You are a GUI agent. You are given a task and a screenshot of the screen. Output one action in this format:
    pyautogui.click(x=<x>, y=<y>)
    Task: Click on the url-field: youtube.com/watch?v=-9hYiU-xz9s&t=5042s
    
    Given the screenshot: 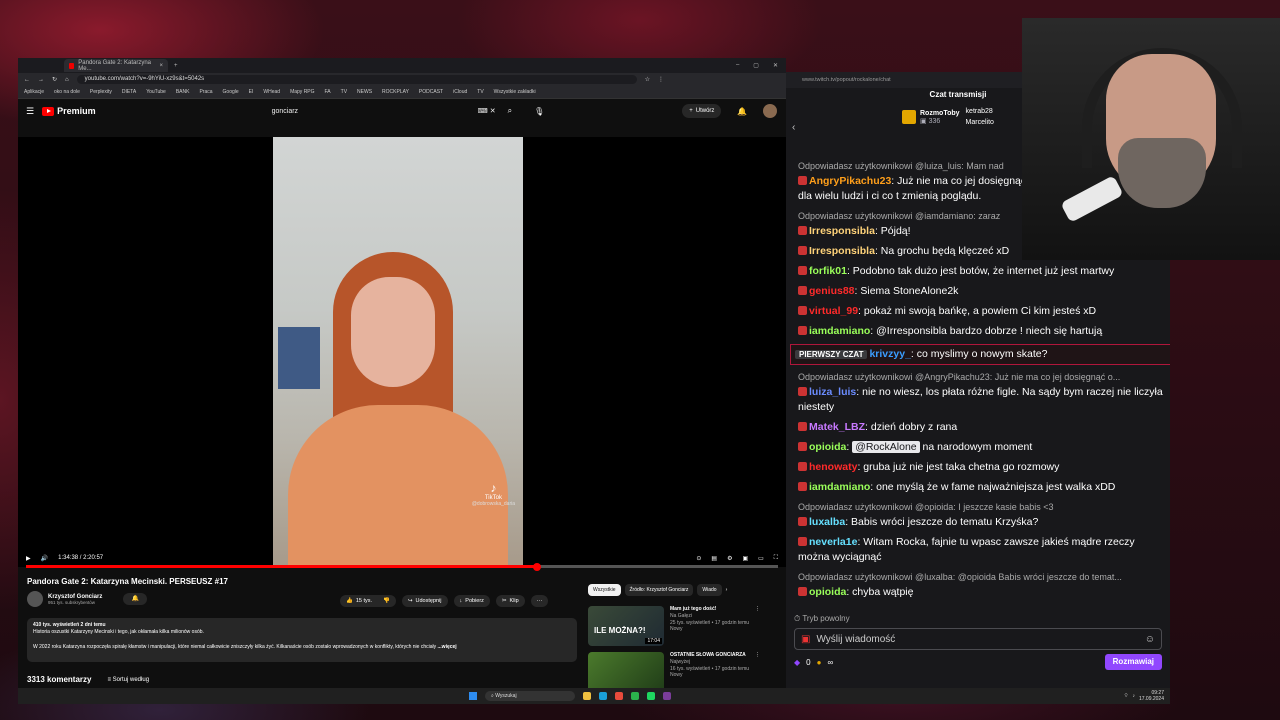 What is the action you would take?
    pyautogui.click(x=356, y=79)
    